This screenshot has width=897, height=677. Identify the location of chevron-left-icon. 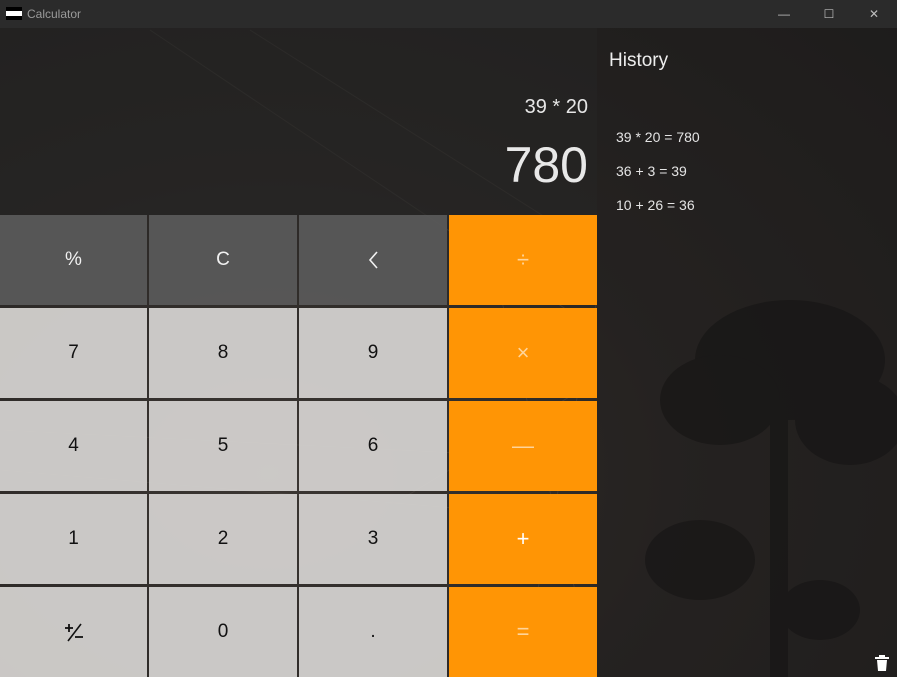
(373, 260).